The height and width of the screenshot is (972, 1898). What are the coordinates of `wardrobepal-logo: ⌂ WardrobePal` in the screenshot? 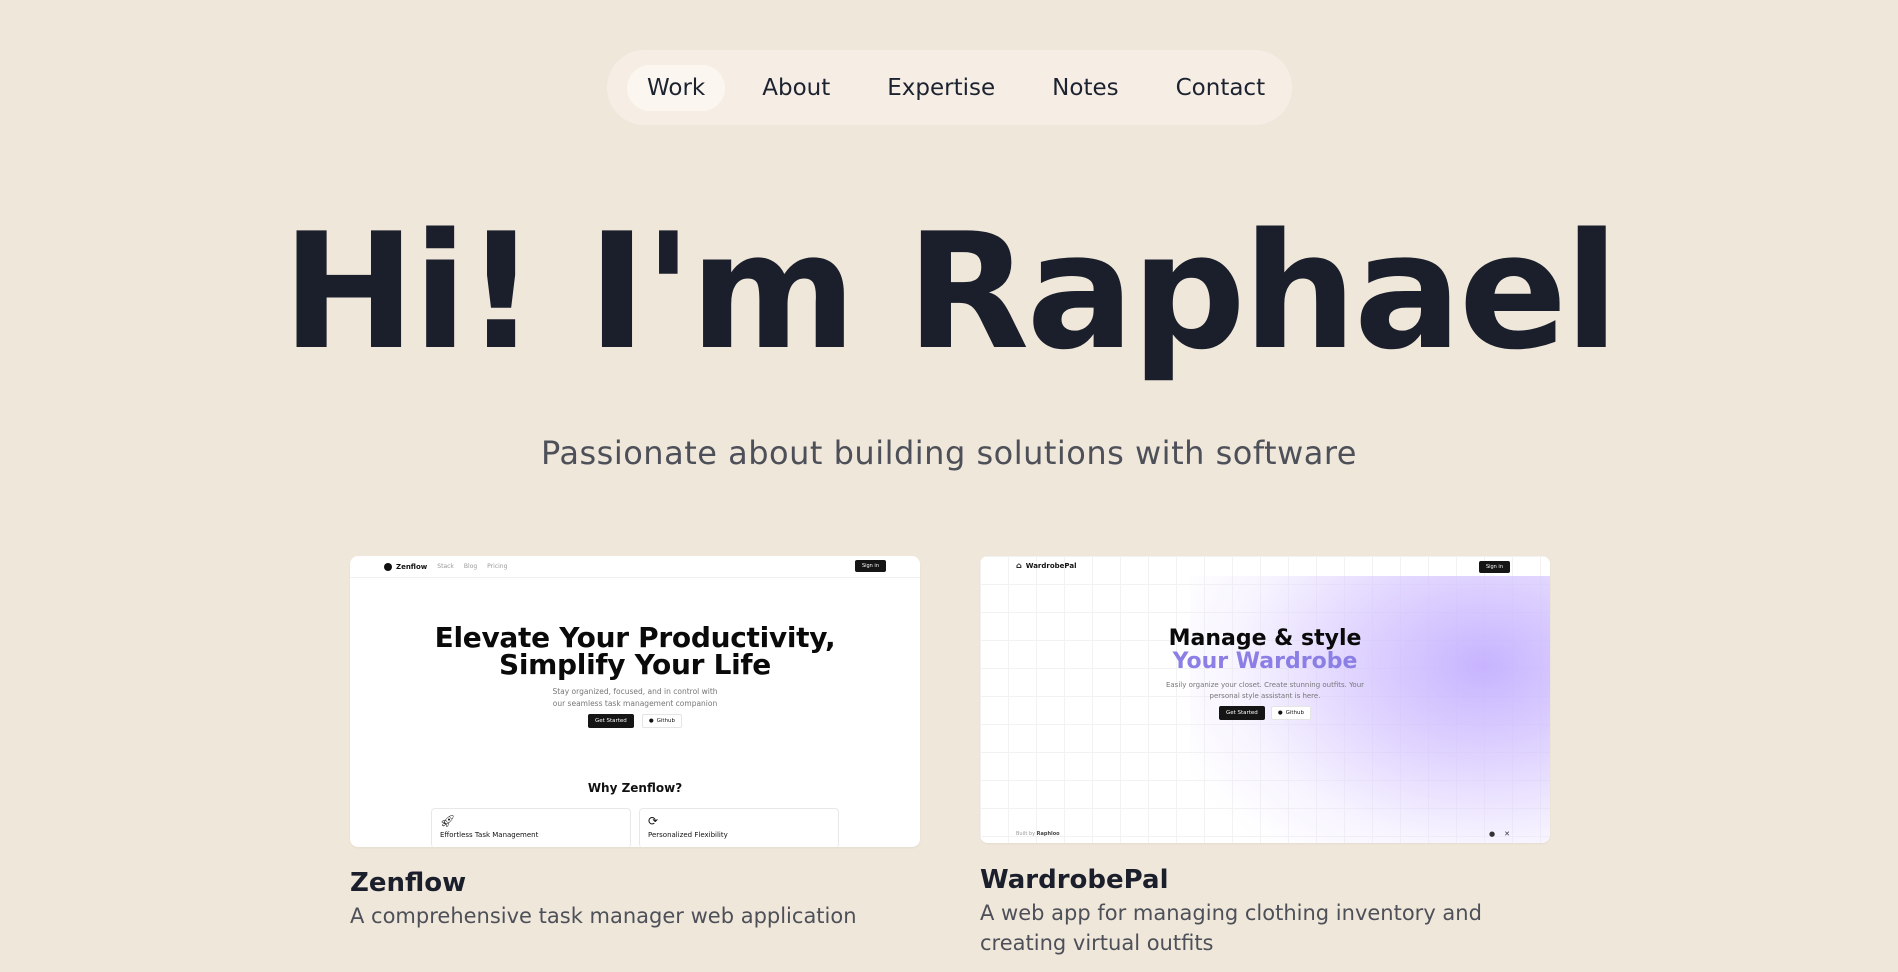 It's located at (1046, 565).